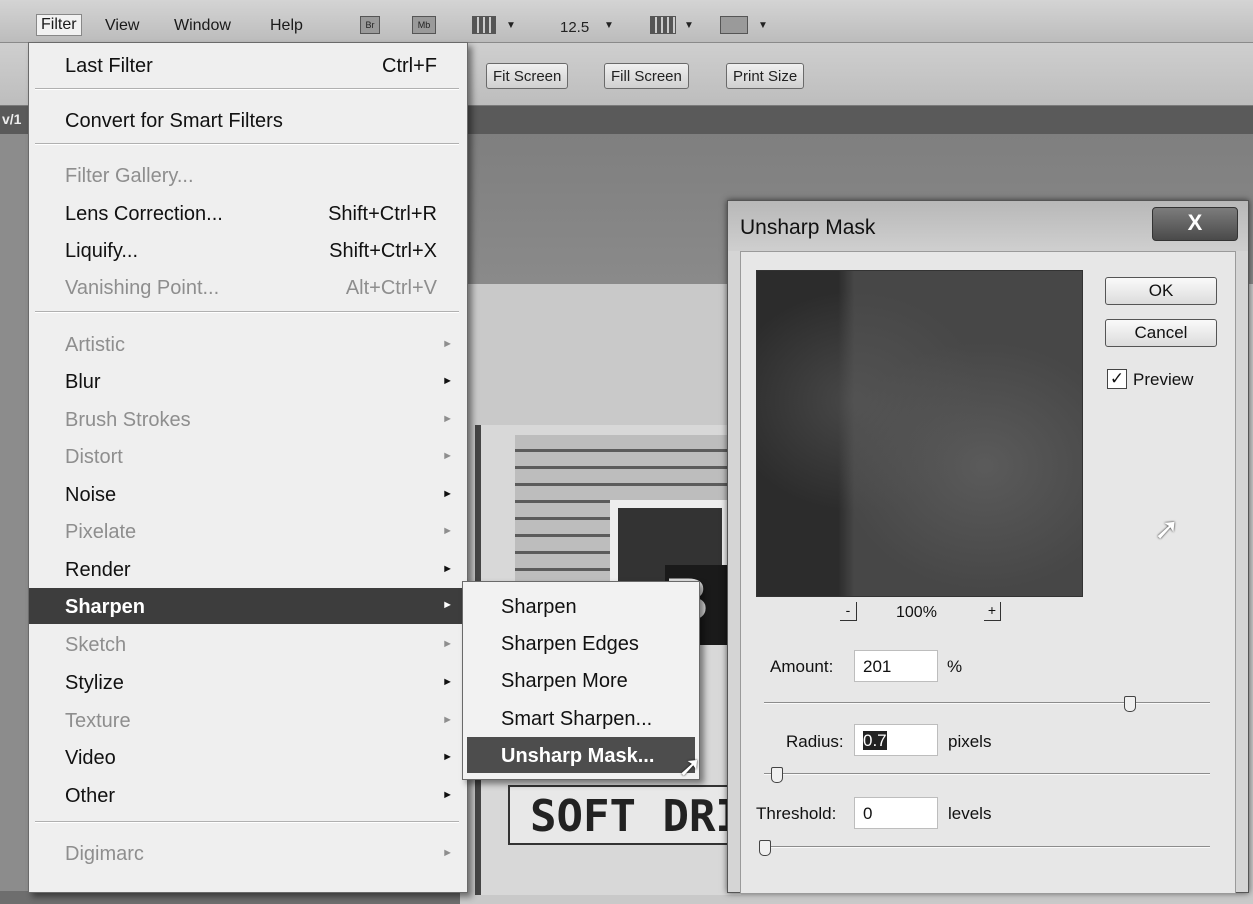 The height and width of the screenshot is (904, 1253). What do you see at coordinates (122, 26) in the screenshot?
I see `menu-view: View` at bounding box center [122, 26].